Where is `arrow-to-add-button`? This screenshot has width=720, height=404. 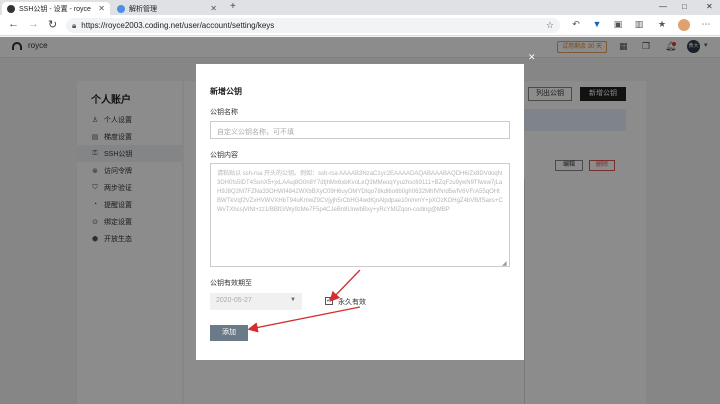
arrow-to-add-button is located at coordinates (304, 319).